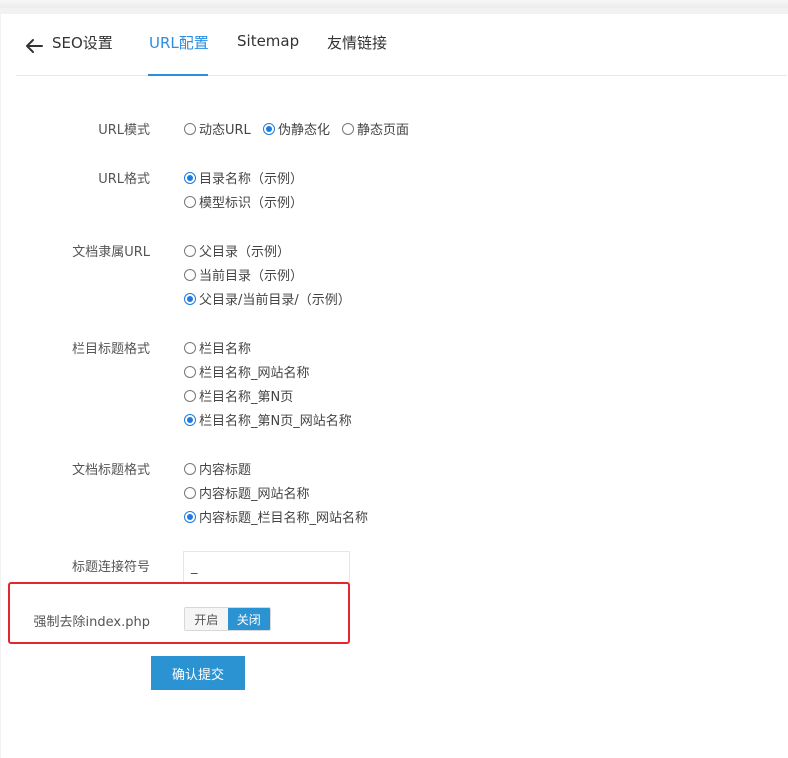 The width and height of the screenshot is (788, 758). Describe the element at coordinates (217, 128) in the screenshot. I see `url-mode-option-dynamic: 动态URL` at that location.